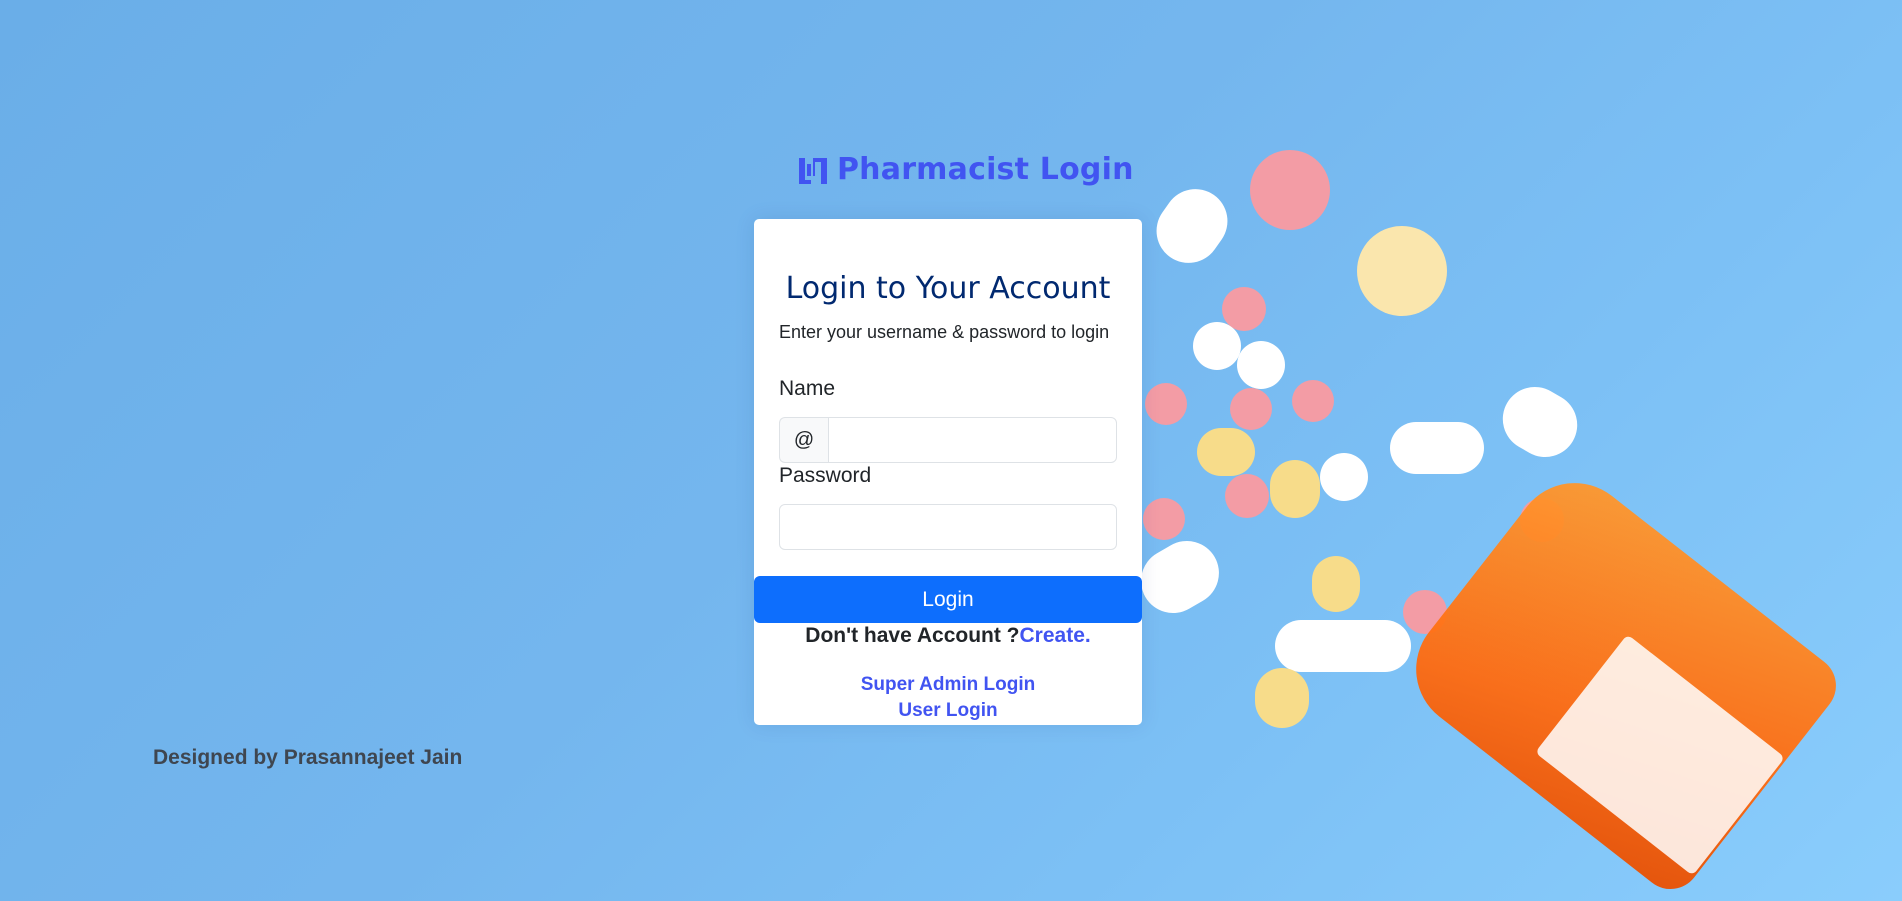  What do you see at coordinates (803, 440) in the screenshot?
I see `at-sign-prefix: @` at bounding box center [803, 440].